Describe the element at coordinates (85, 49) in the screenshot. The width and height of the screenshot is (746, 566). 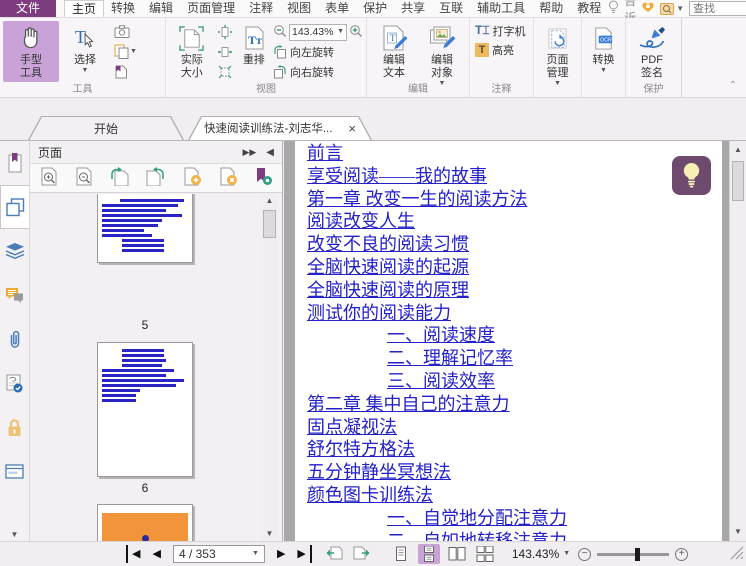
I see `select-tool-button: T 选择 ▼` at that location.